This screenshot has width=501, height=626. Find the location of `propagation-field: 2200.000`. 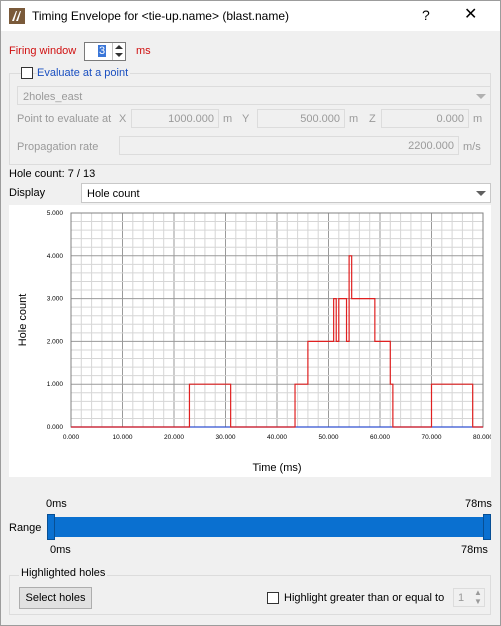

propagation-field: 2200.000 is located at coordinates (289, 145).